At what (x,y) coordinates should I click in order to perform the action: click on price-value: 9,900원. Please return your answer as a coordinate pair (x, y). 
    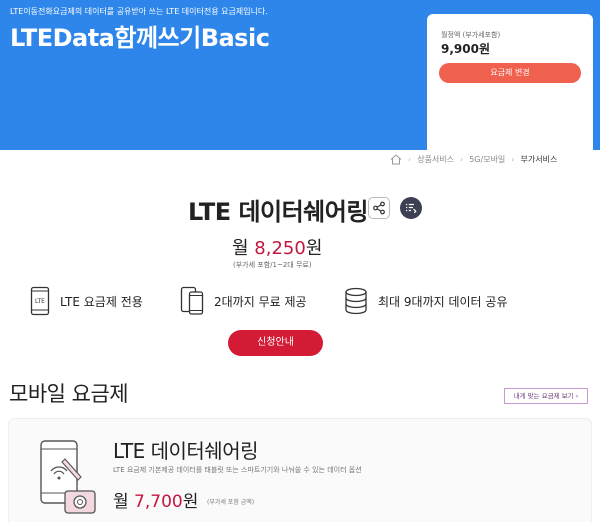
    Looking at the image, I should click on (465, 49).